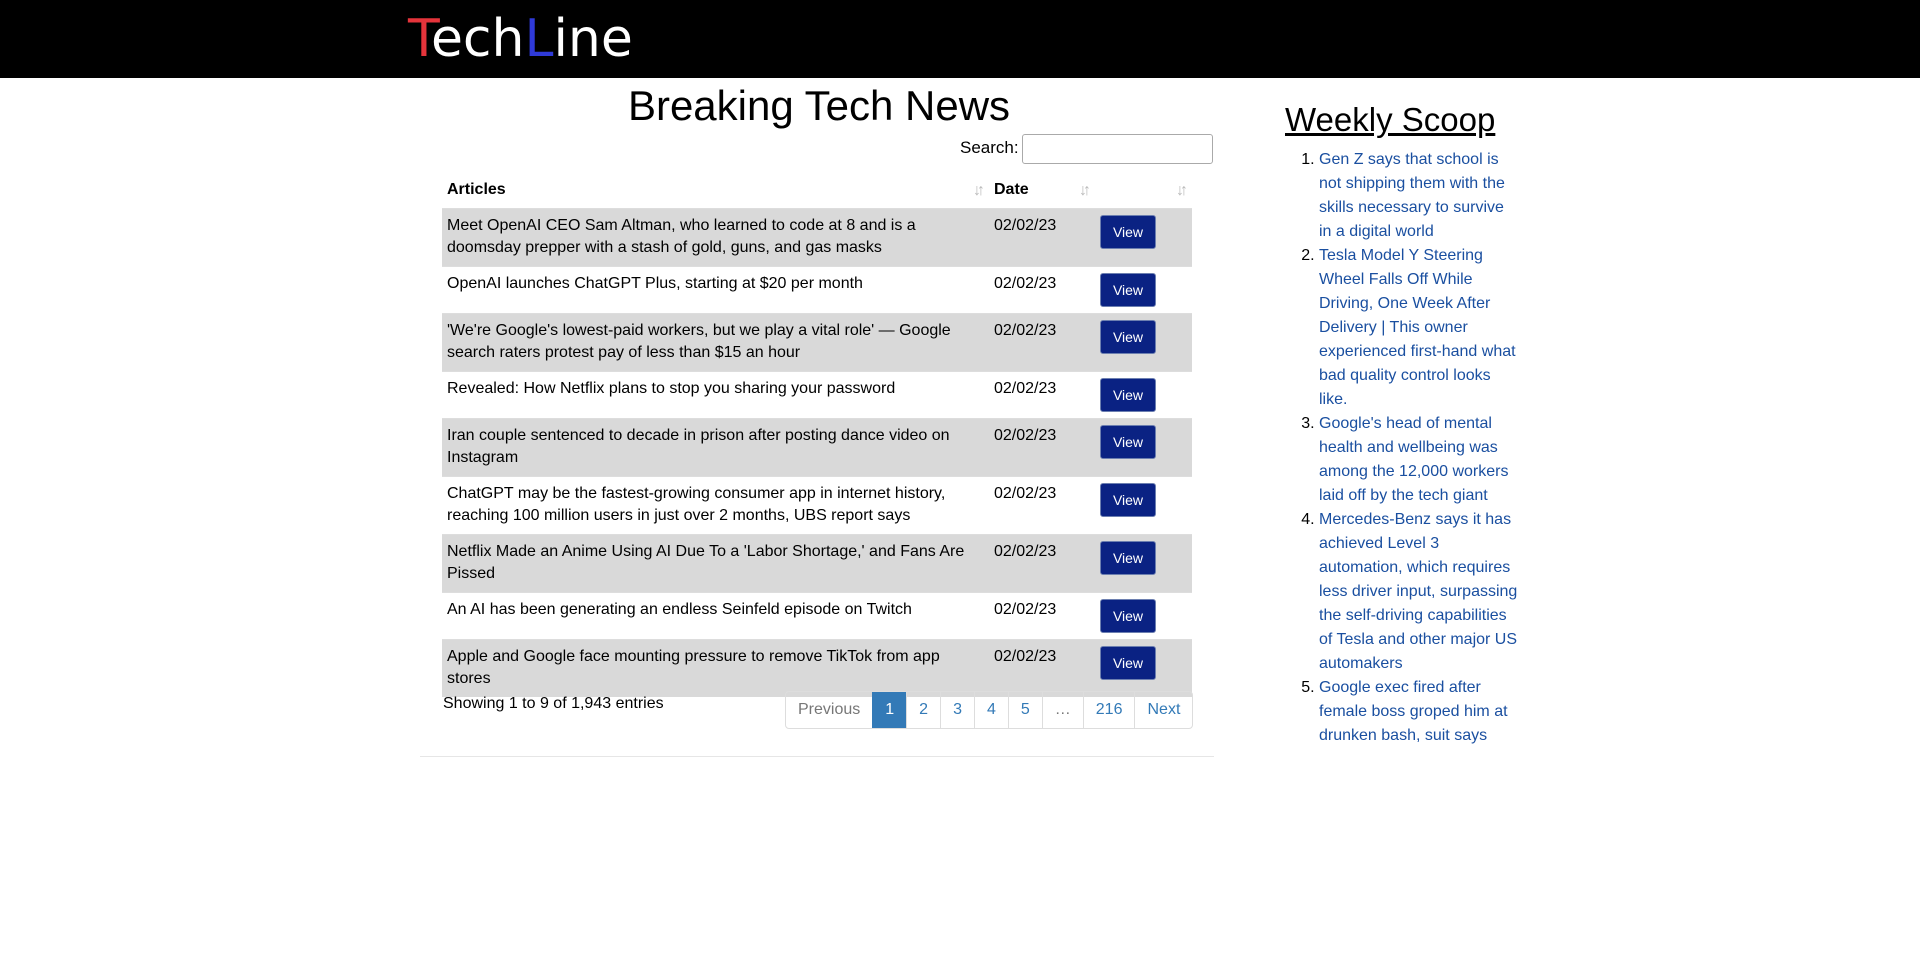 The image size is (1920, 955). What do you see at coordinates (1024, 710) in the screenshot?
I see `pagination-page-5: 5` at bounding box center [1024, 710].